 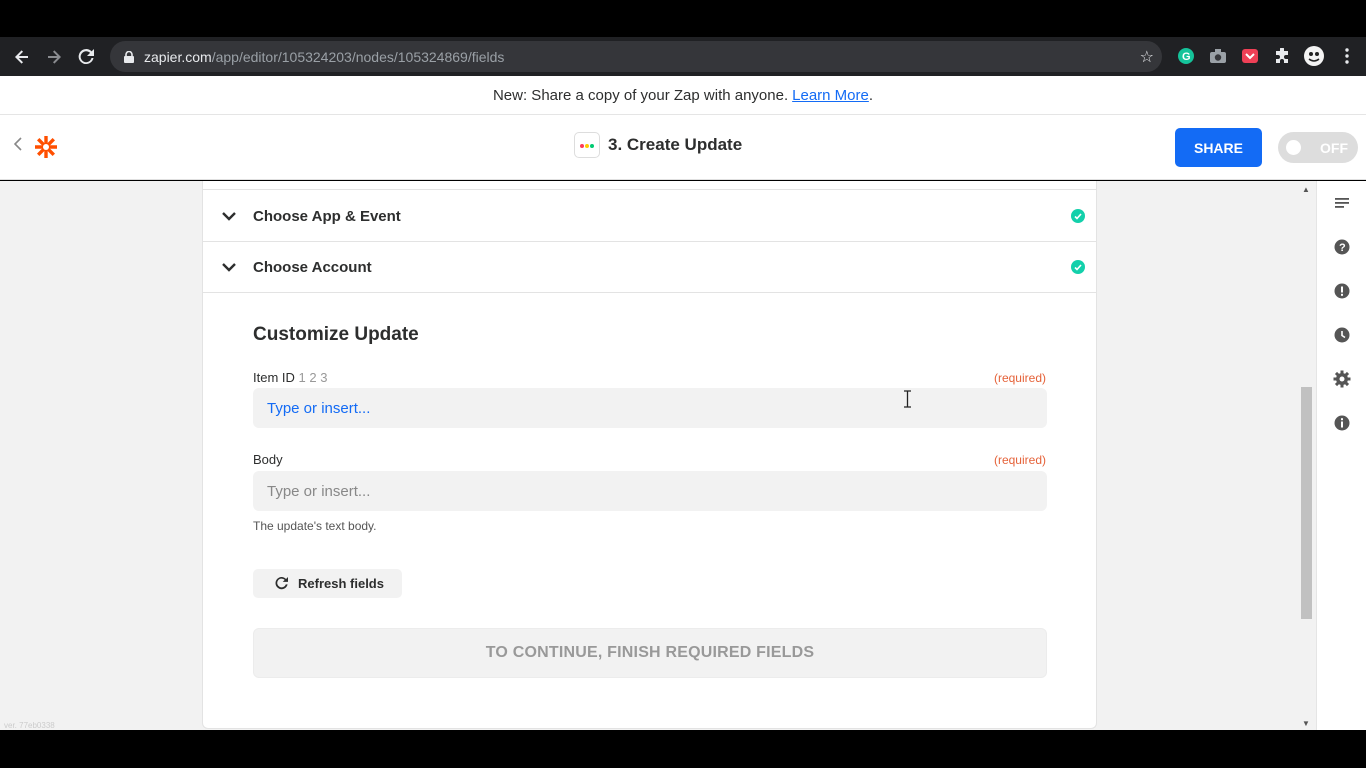 What do you see at coordinates (649, 267) in the screenshot?
I see `section-choose-account: Choose Account` at bounding box center [649, 267].